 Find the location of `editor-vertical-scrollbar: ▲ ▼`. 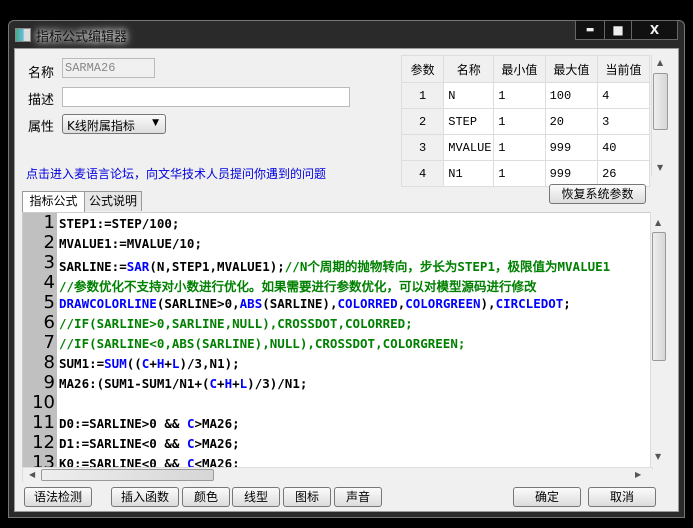

editor-vertical-scrollbar: ▲ ▼ is located at coordinates (658, 340).